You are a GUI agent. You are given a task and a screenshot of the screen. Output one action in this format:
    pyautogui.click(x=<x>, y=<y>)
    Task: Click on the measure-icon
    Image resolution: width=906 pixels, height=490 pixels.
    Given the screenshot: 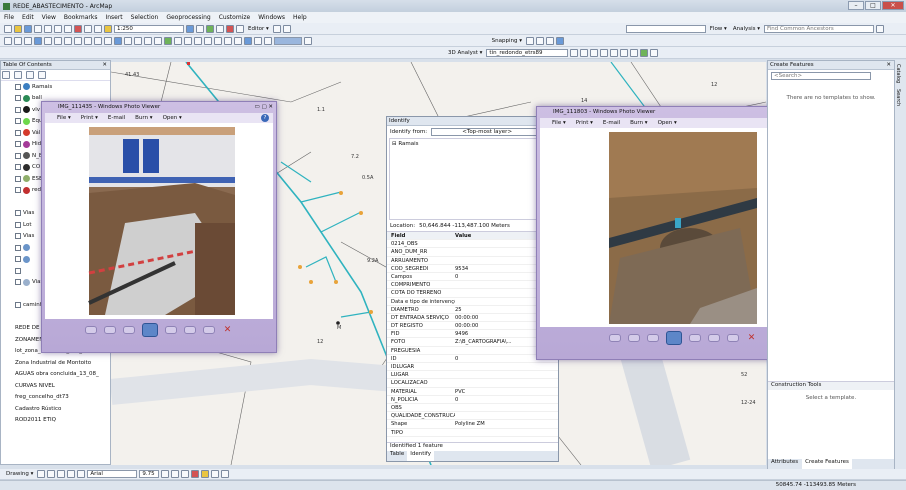 What is the action you would take?
    pyautogui.click(x=138, y=40)
    